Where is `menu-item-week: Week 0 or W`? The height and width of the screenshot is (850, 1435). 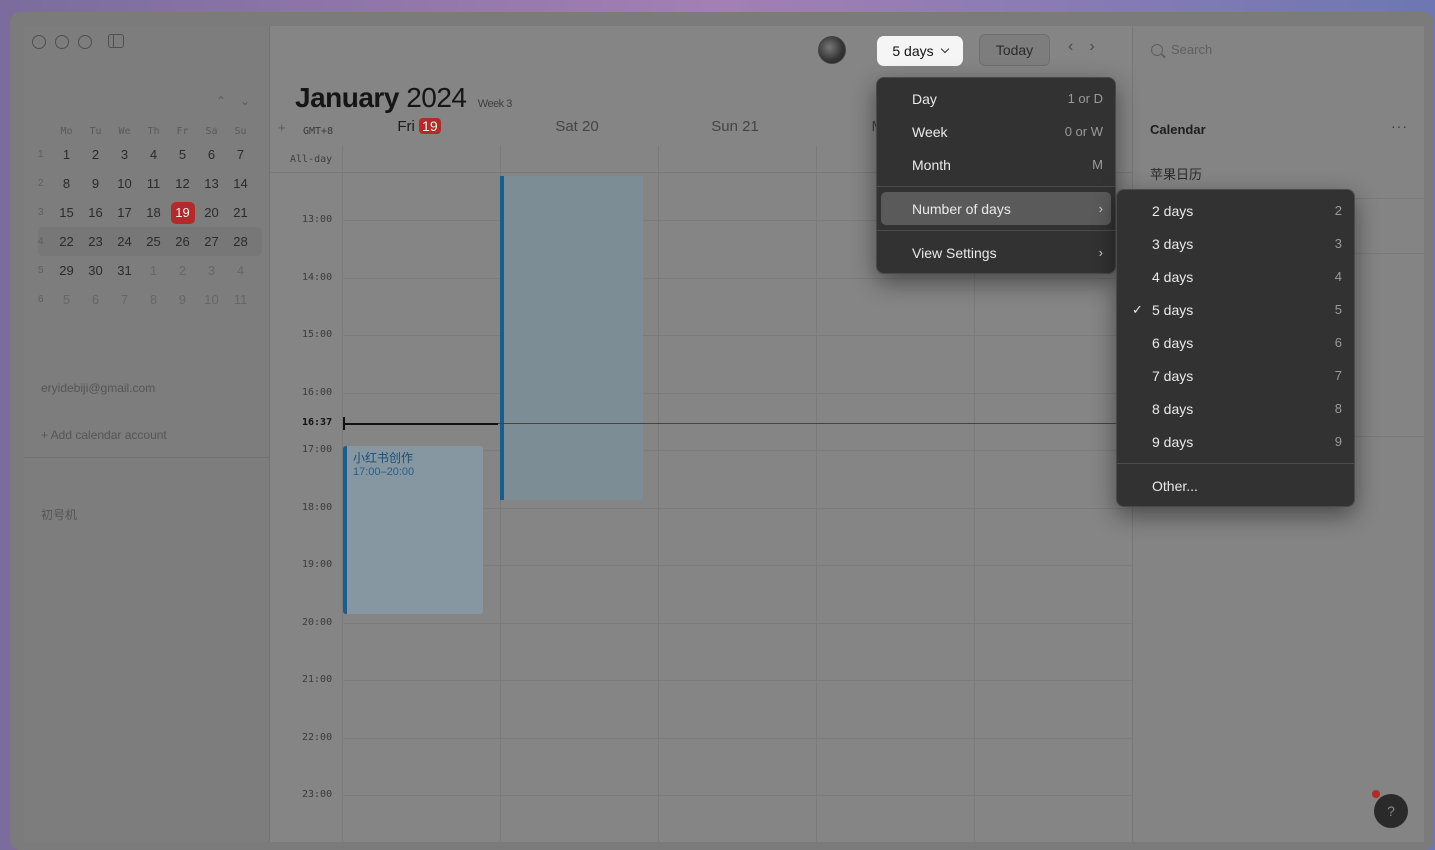
menu-item-week: Week 0 or W is located at coordinates (996, 131).